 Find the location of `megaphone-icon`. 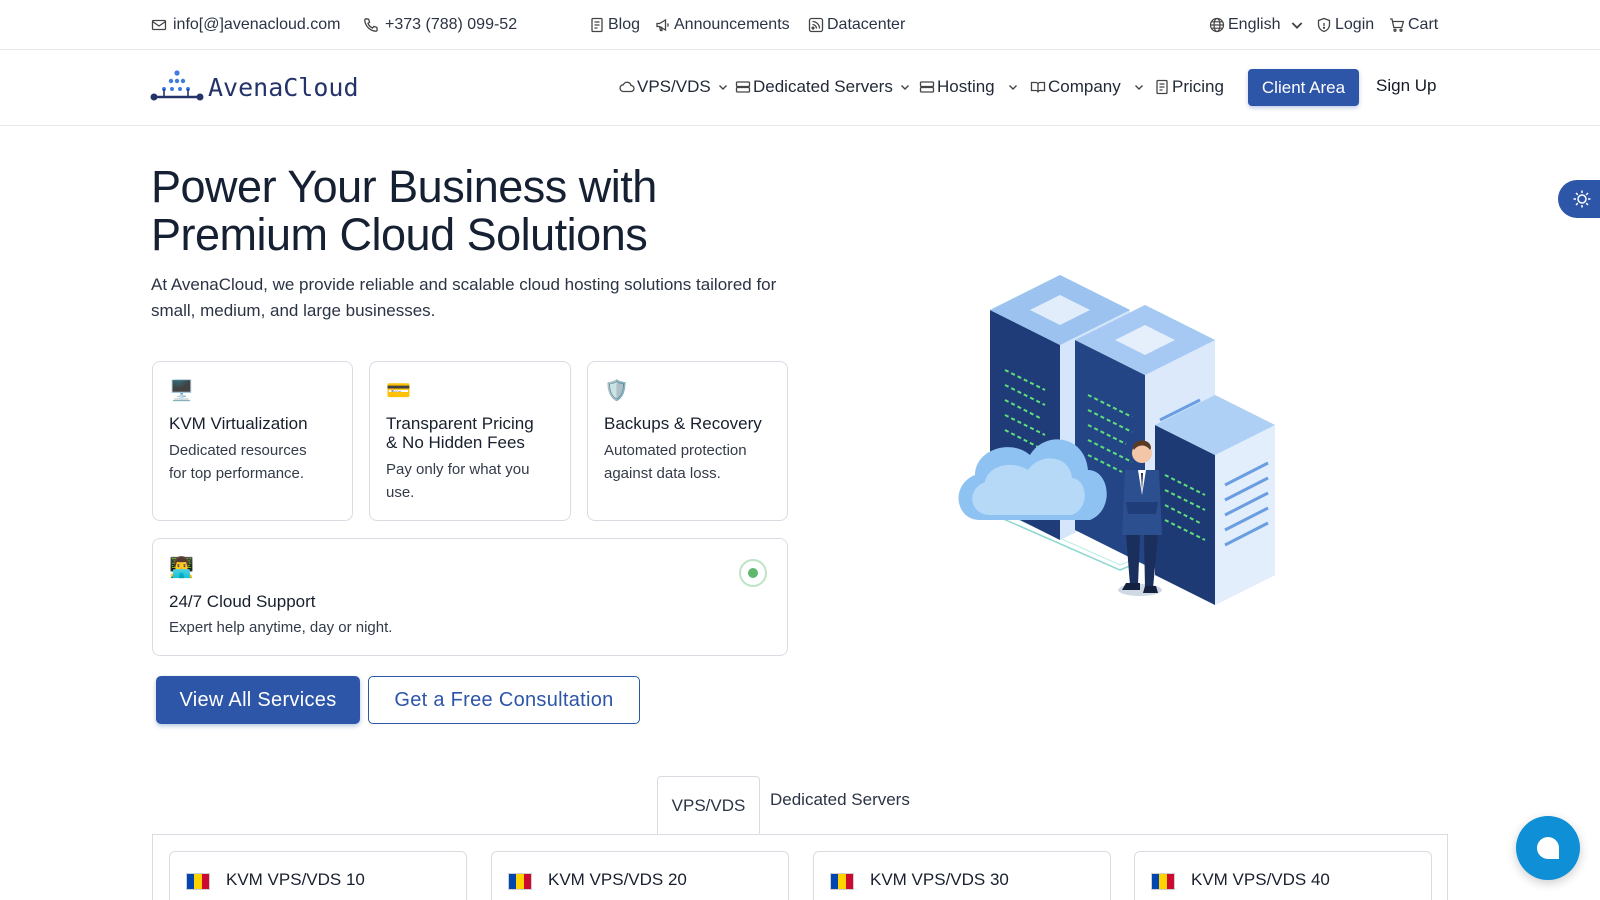

megaphone-icon is located at coordinates (662, 25).